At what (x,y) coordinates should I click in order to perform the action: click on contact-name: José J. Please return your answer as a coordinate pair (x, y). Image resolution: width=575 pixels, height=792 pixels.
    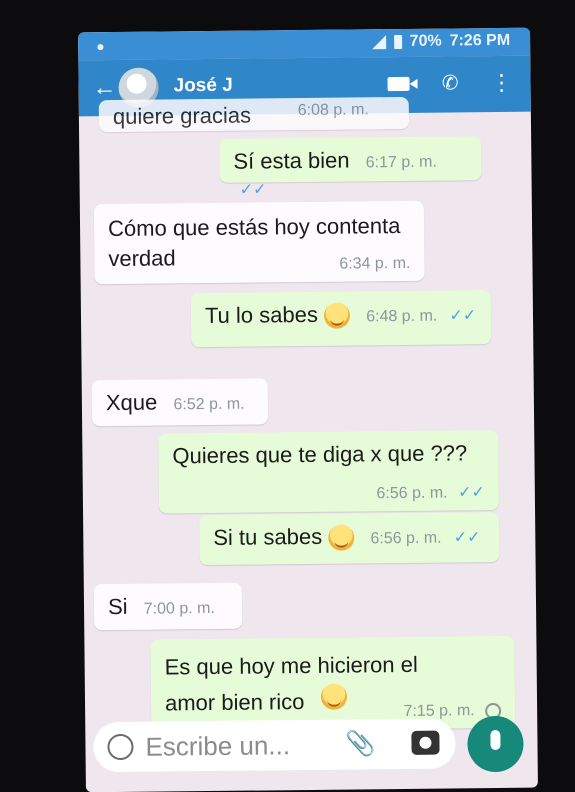
    Looking at the image, I should click on (202, 86).